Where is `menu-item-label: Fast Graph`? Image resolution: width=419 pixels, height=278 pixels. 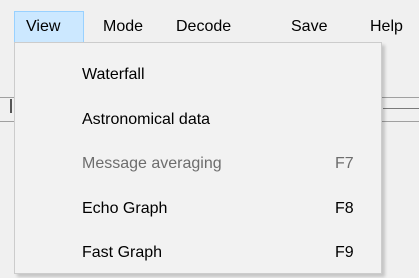
menu-item-label: Fast Graph is located at coordinates (122, 252).